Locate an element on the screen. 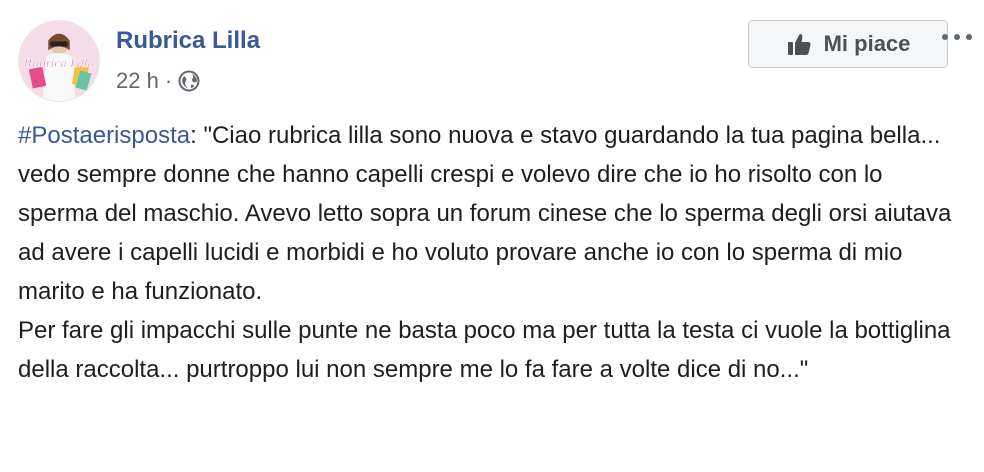  globe-icon is located at coordinates (189, 81).